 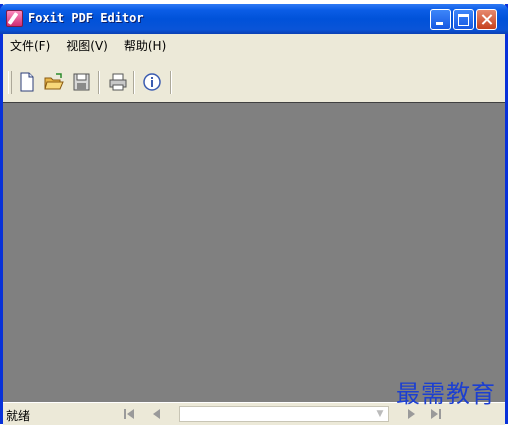 What do you see at coordinates (10, 82) in the screenshot?
I see `toolbar-grip` at bounding box center [10, 82].